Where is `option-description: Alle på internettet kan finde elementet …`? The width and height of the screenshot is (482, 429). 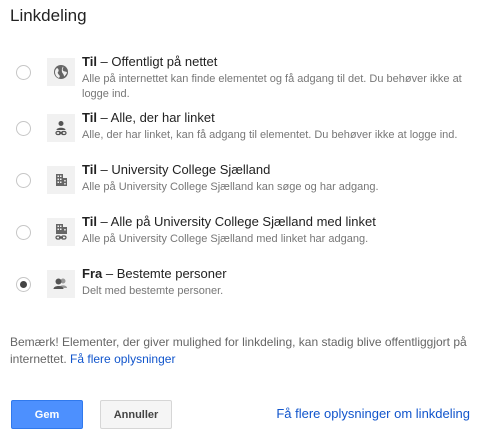 option-description: Alle på internettet kan finde elementet … is located at coordinates (272, 86).